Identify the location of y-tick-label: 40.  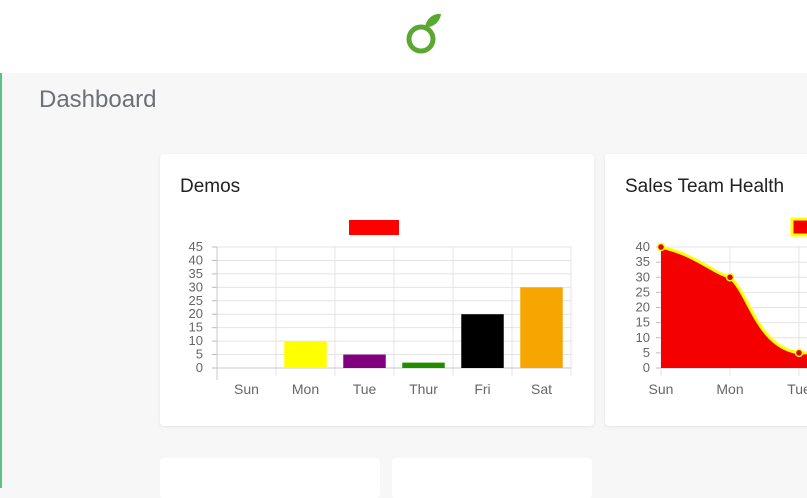
(643, 246).